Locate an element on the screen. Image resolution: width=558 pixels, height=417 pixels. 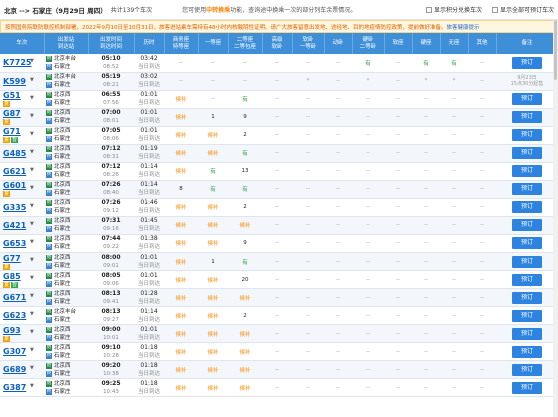
header-train: 车次 is located at coordinates (22, 43).